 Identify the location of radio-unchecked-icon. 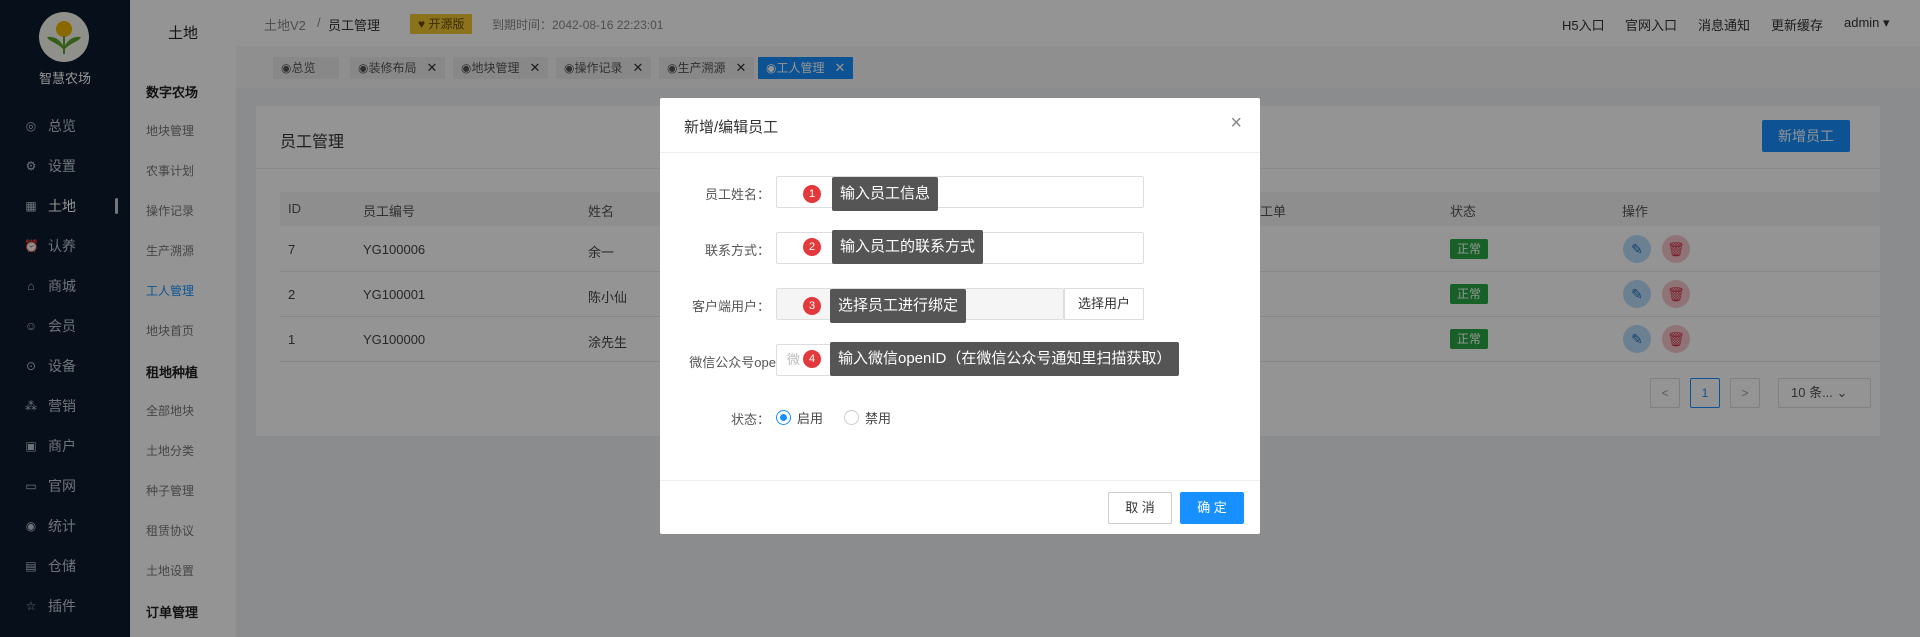
(851, 417).